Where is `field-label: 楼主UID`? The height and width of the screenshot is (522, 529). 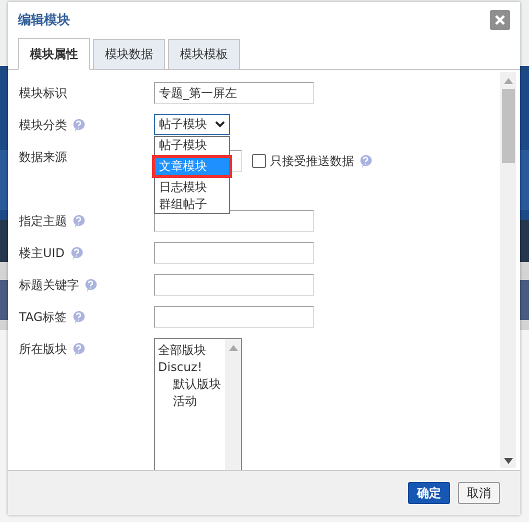 field-label: 楼主UID is located at coordinates (42, 253).